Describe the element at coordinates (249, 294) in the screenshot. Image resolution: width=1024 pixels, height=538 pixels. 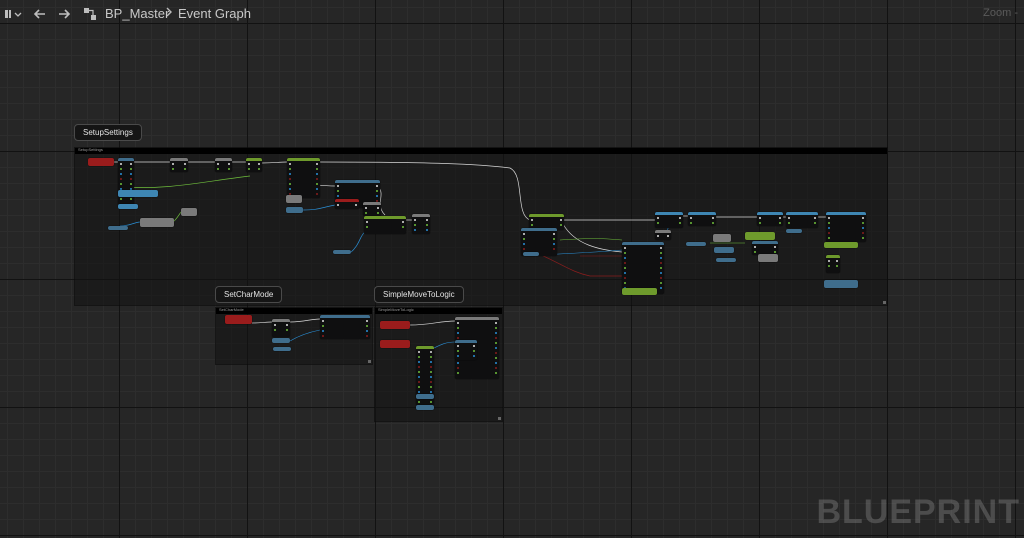
I see `comment-bubble-set-char-mode: SetCharMode` at that location.